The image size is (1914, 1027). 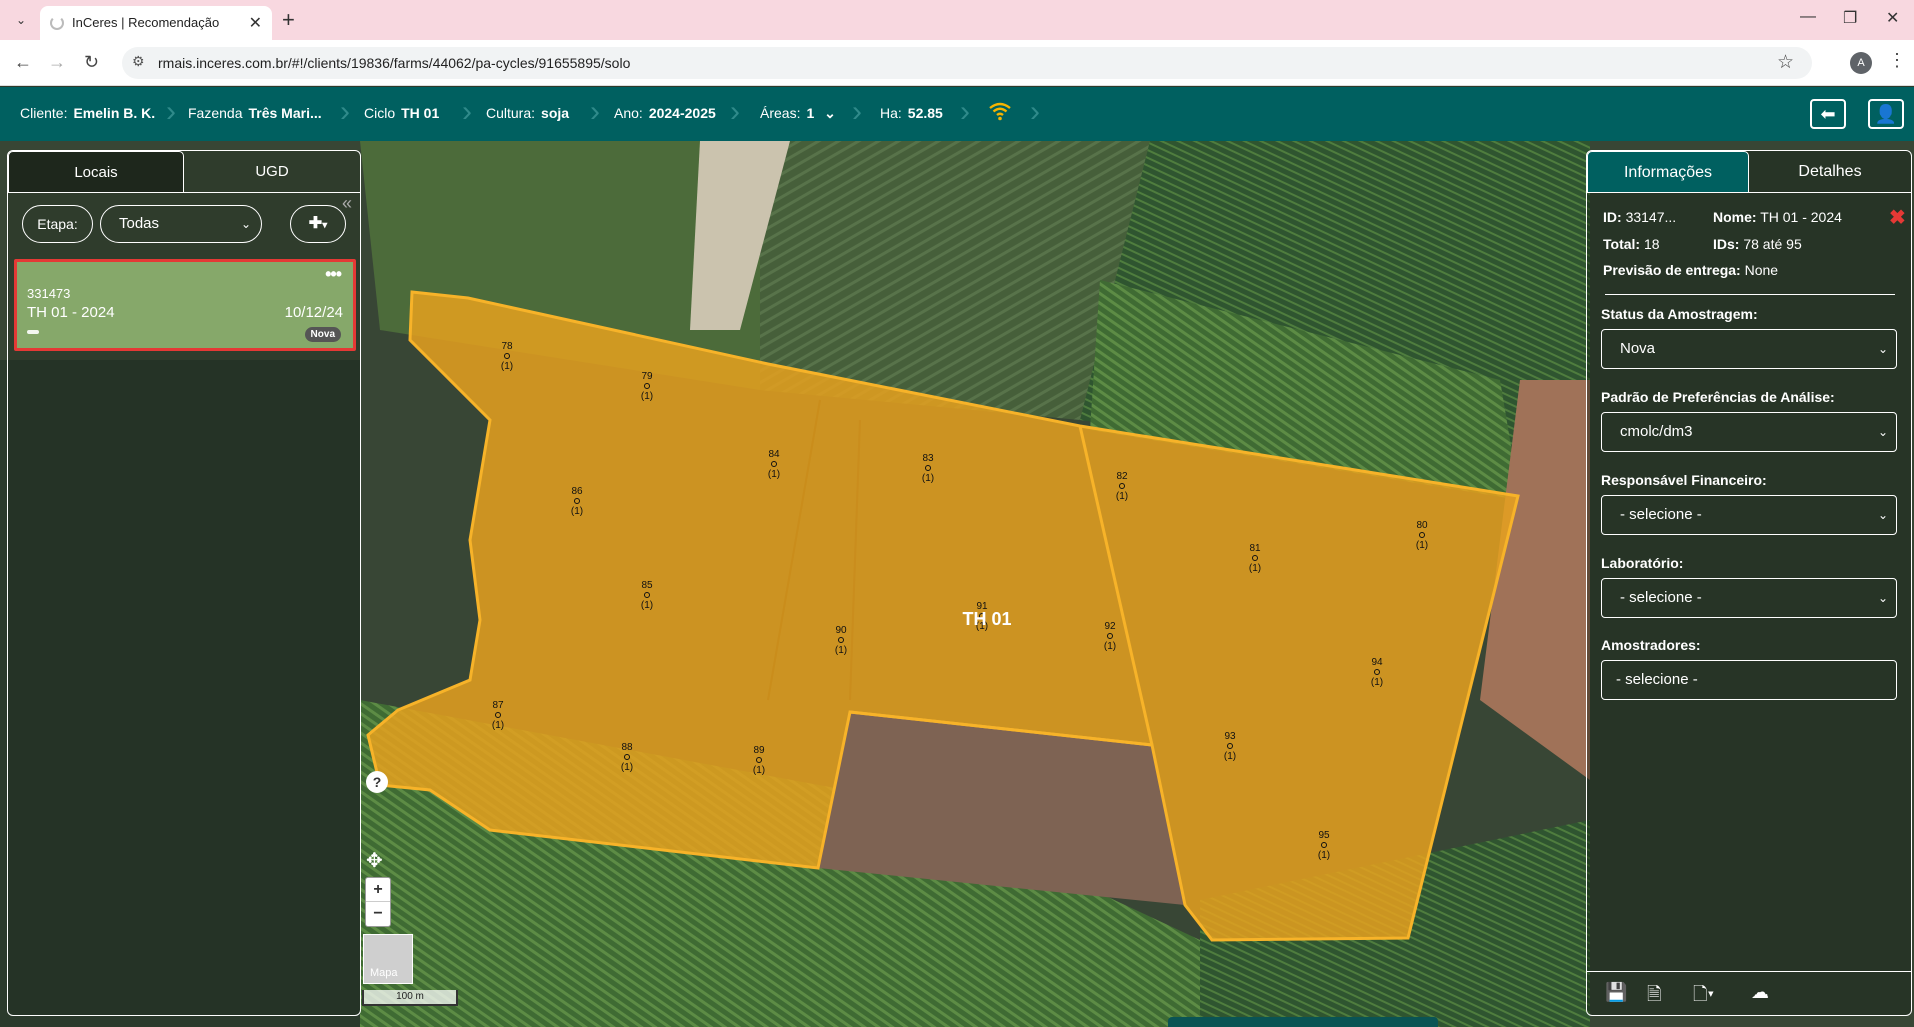 What do you see at coordinates (1749, 680) in the screenshot?
I see `amostr-input: - selecione -` at bounding box center [1749, 680].